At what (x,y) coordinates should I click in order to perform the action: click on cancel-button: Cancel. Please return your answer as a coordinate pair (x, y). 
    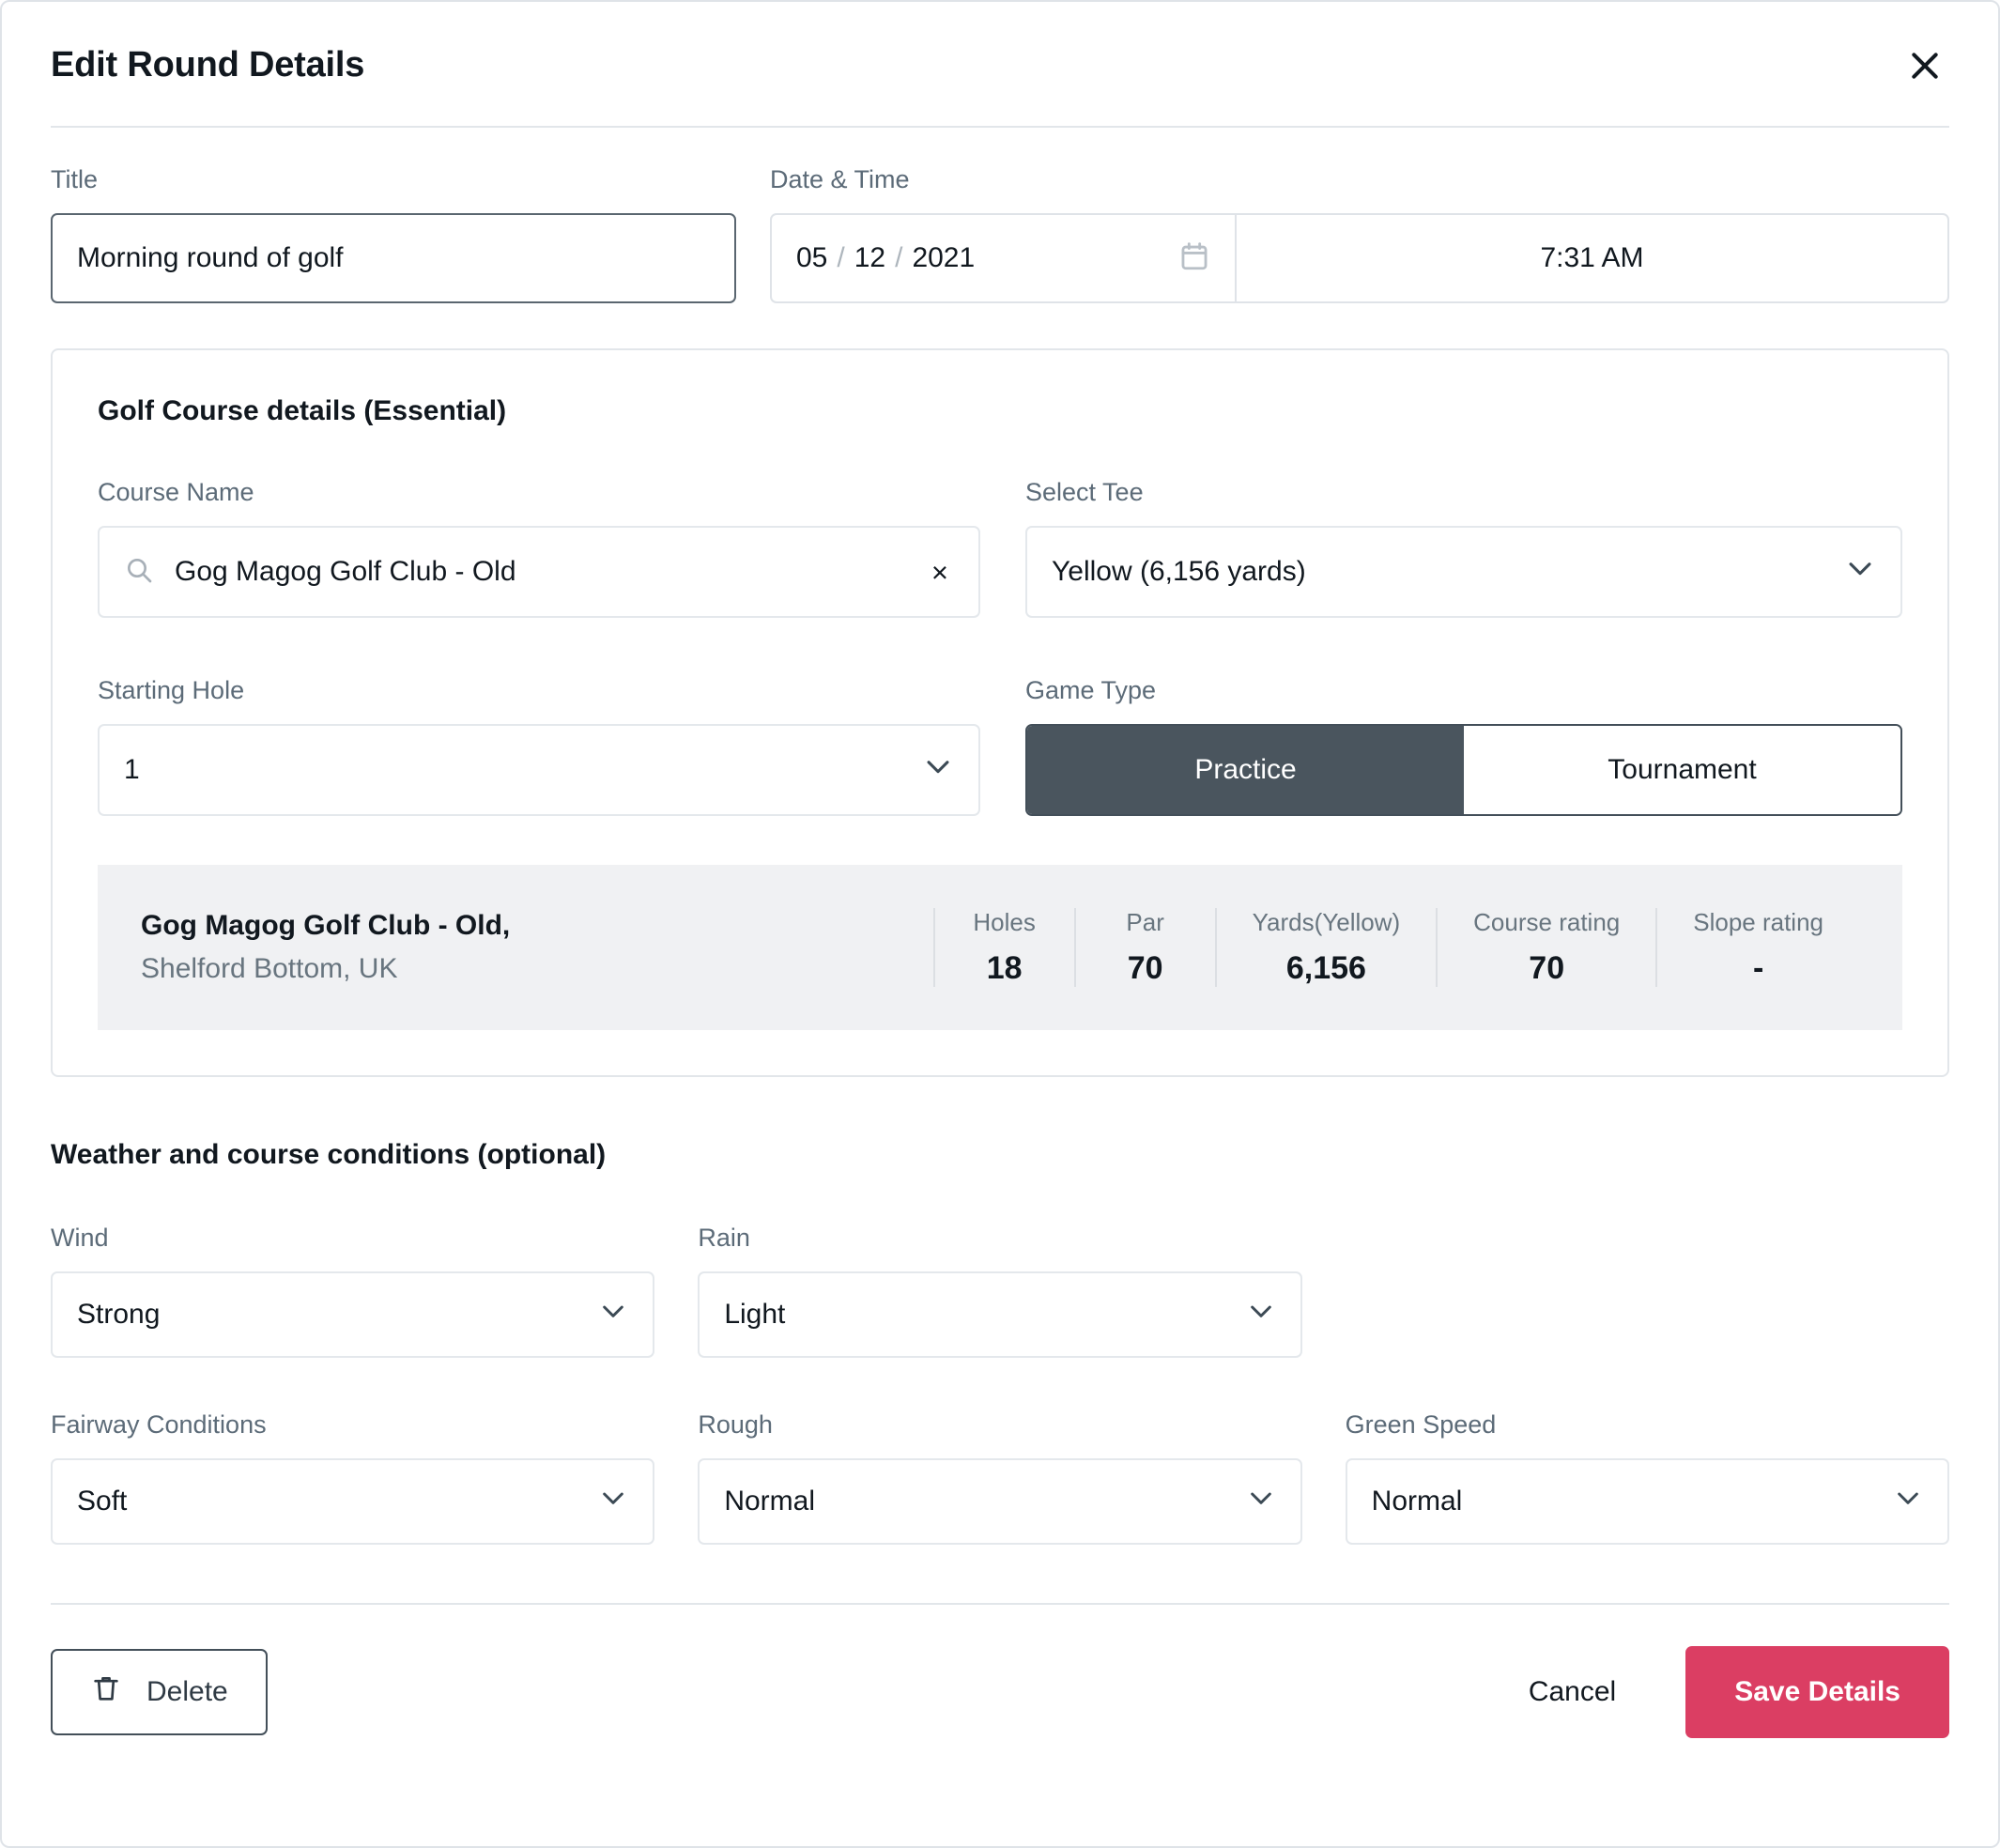
    Looking at the image, I should click on (1572, 1692).